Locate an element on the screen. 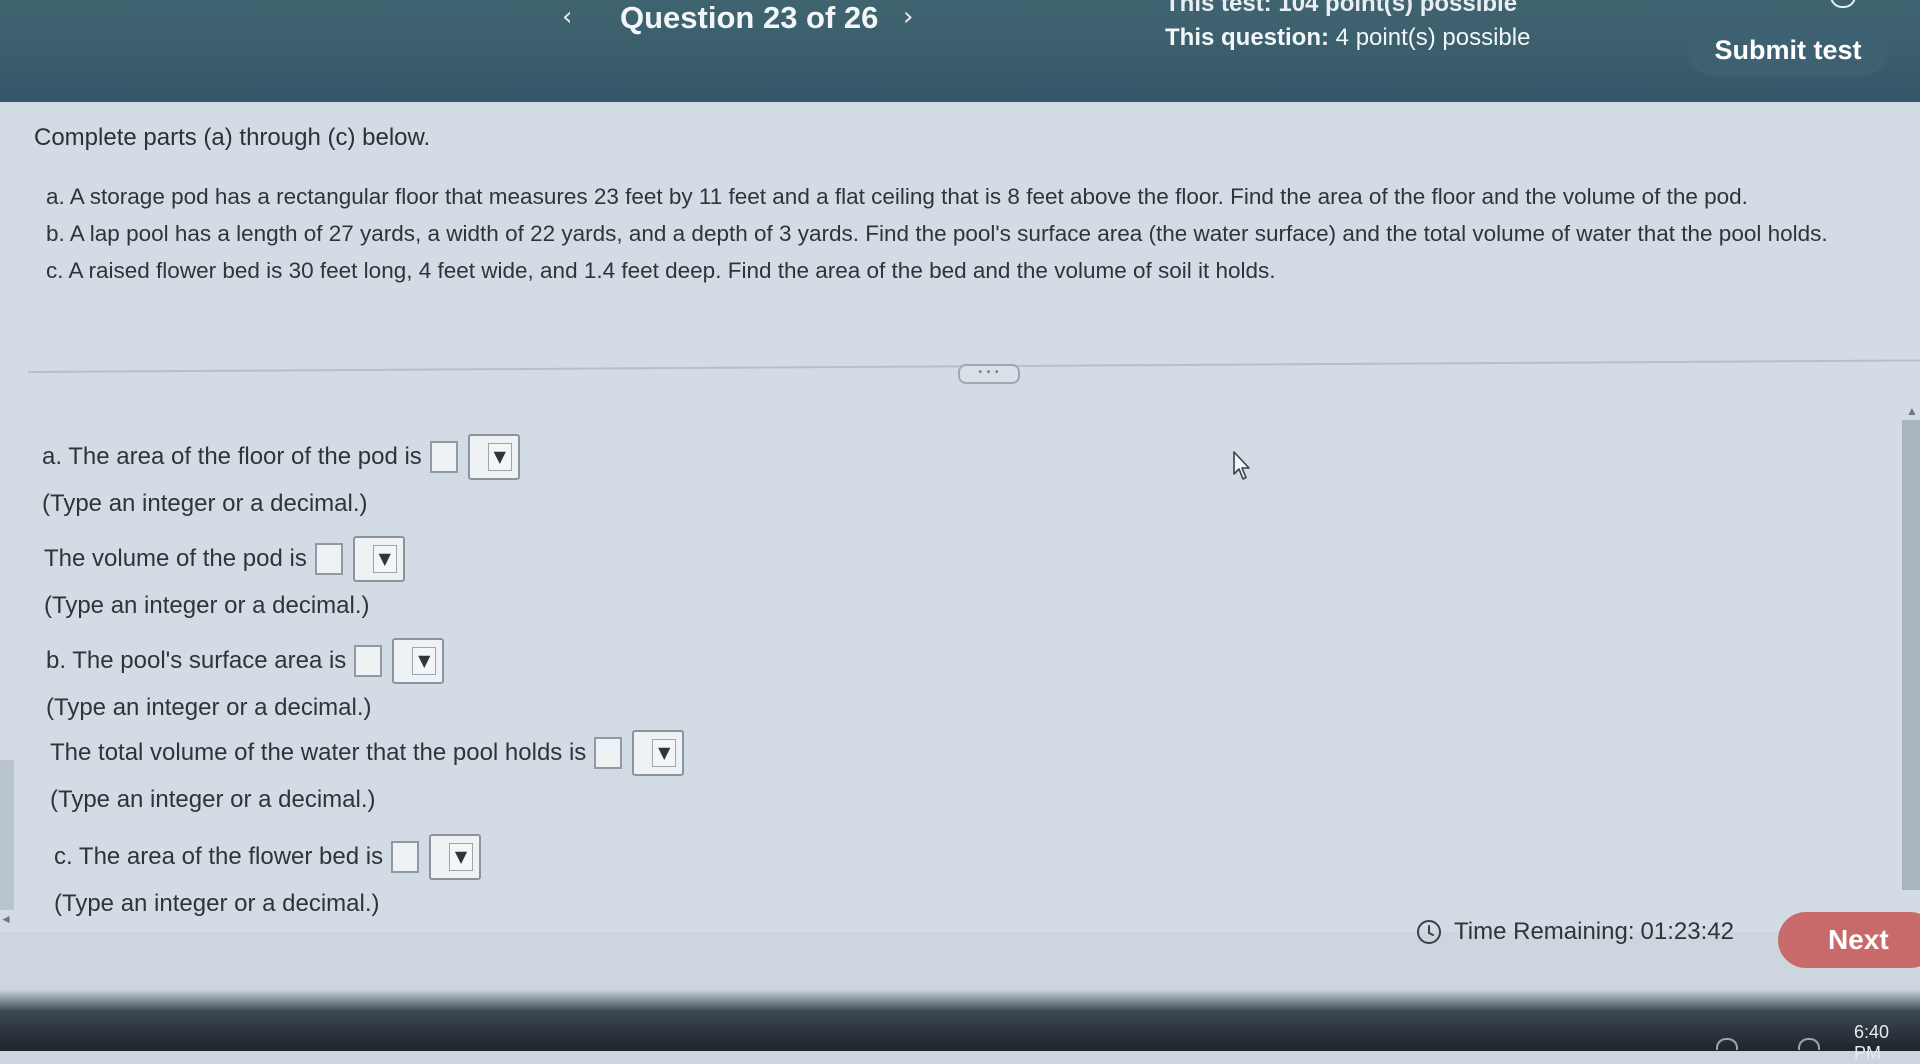 This screenshot has height=1064, width=1920. question-title: Question 23 of 26 is located at coordinates (749, 17).